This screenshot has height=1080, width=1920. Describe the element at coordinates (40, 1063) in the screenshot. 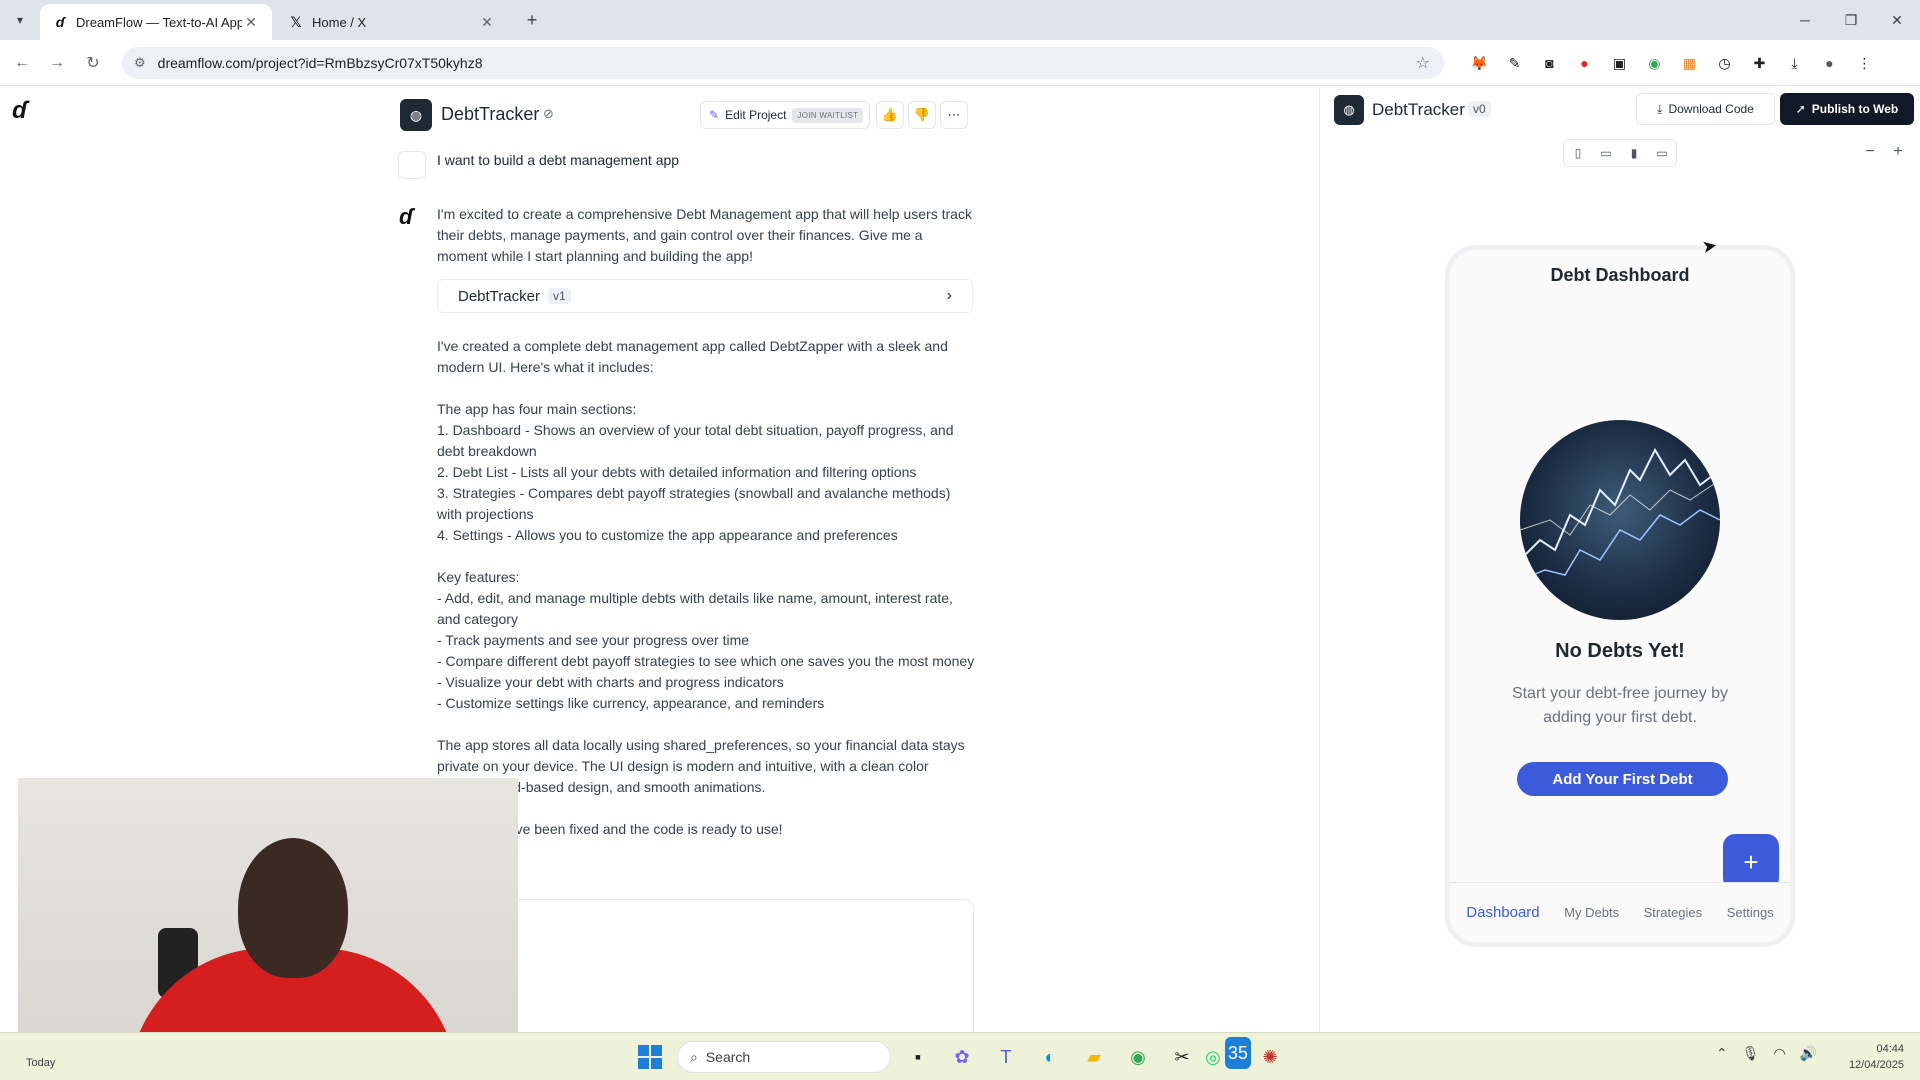

I see `weather-widget: Today` at that location.